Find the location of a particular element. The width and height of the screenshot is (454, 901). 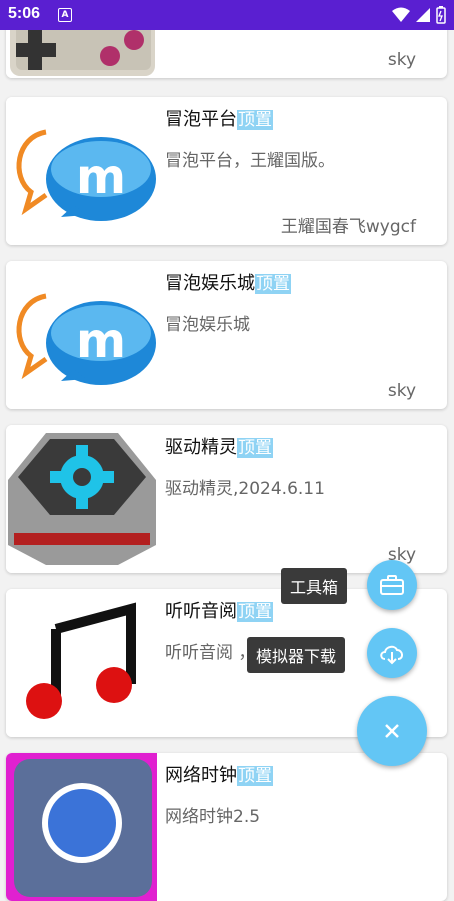

card-title: 网络时钟顶置 is located at coordinates (219, 775).